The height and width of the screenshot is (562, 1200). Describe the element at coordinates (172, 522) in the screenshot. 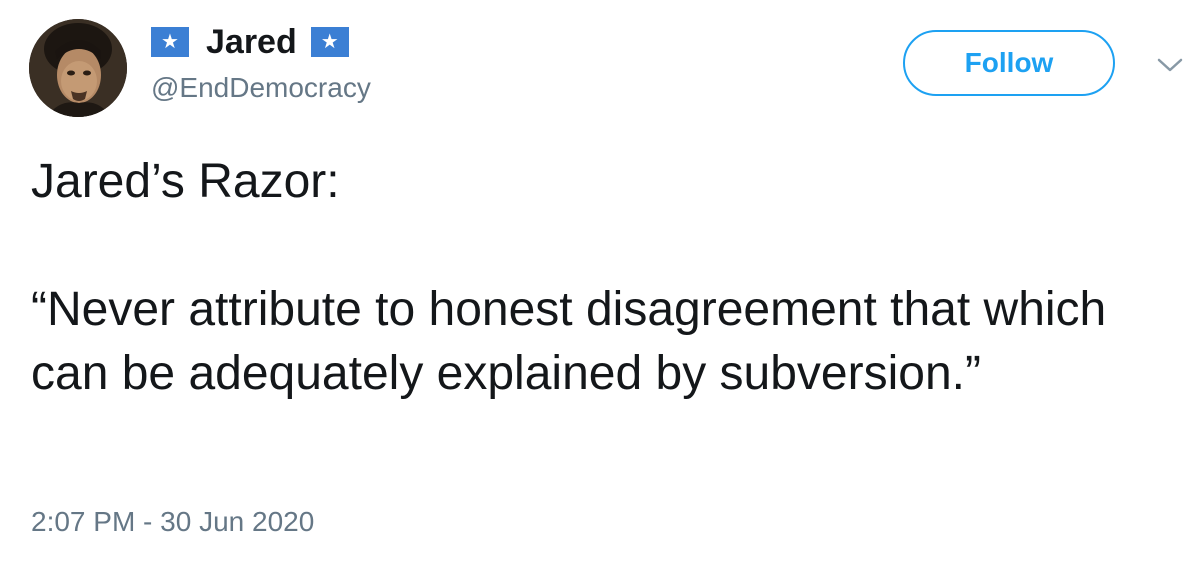

I see `tweet-timestamp: 2:07 PM - 30 Jun 2020` at that location.